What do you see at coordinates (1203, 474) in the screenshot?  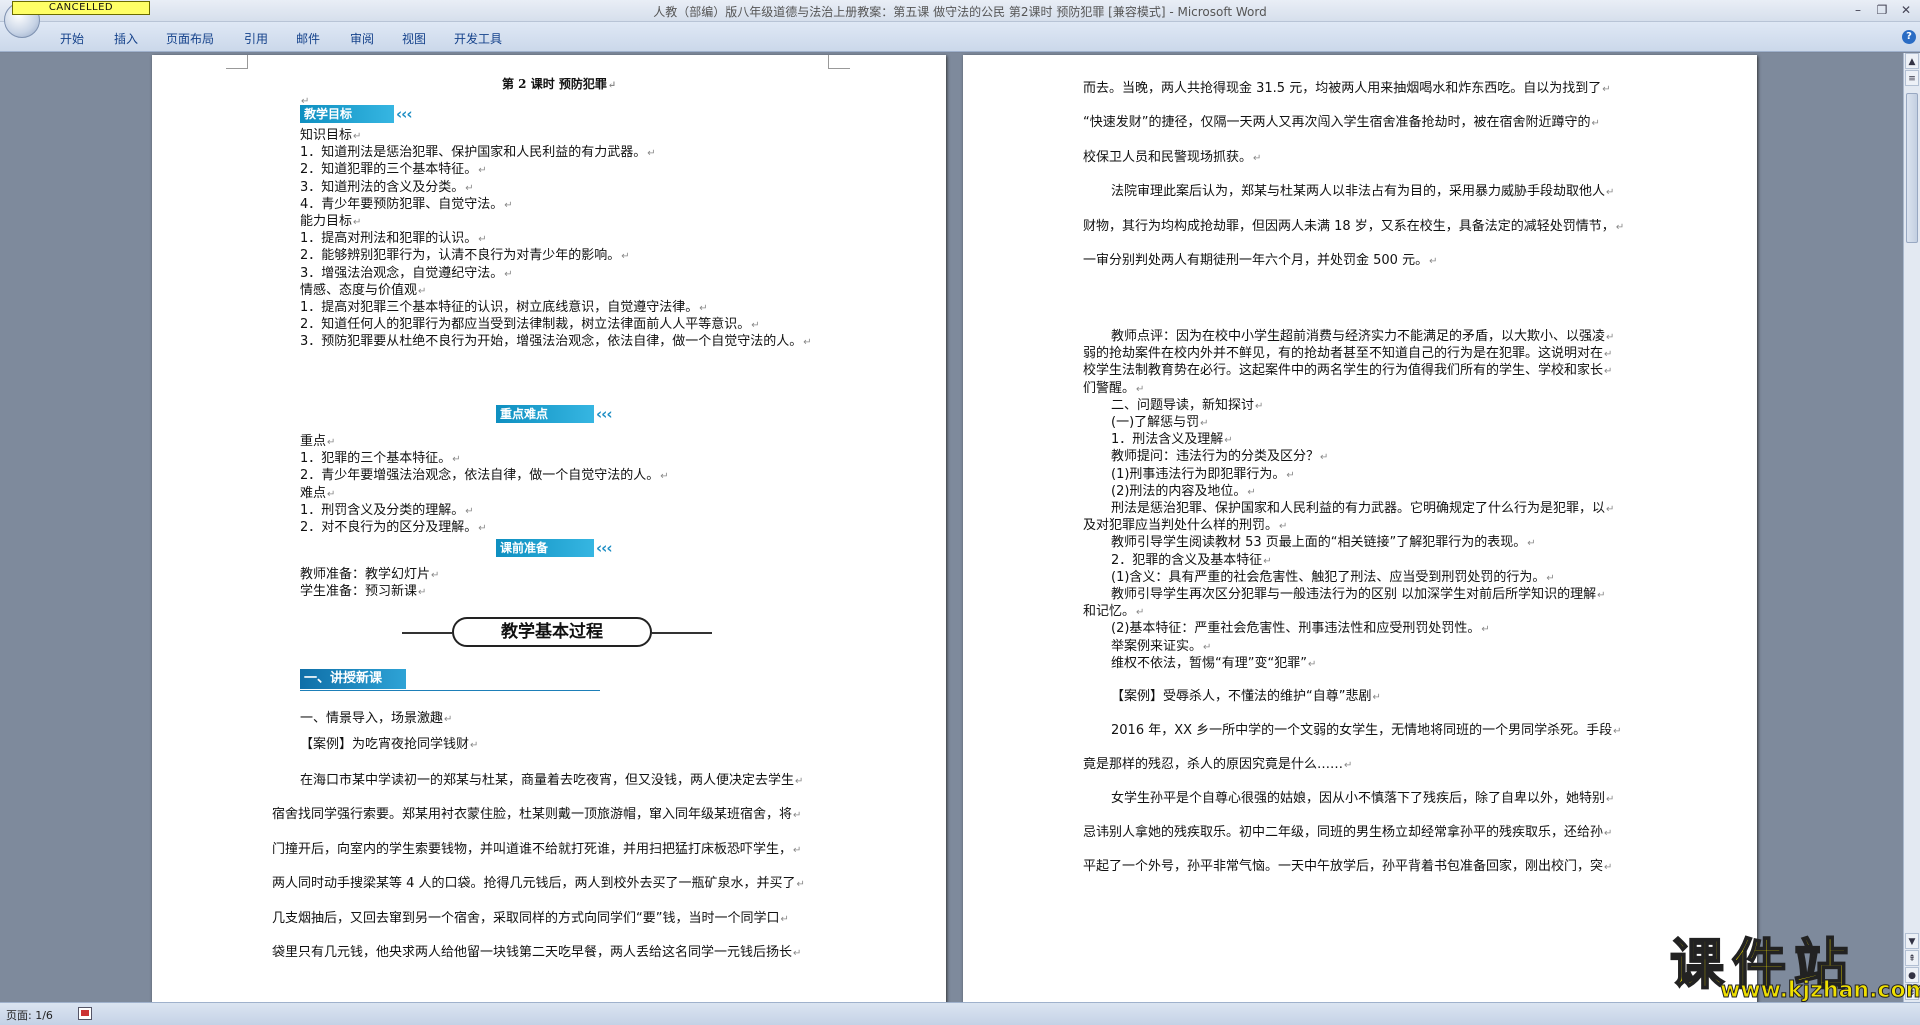 I see `text-line: (1)刑事违法行为即犯罪行为。↵` at bounding box center [1203, 474].